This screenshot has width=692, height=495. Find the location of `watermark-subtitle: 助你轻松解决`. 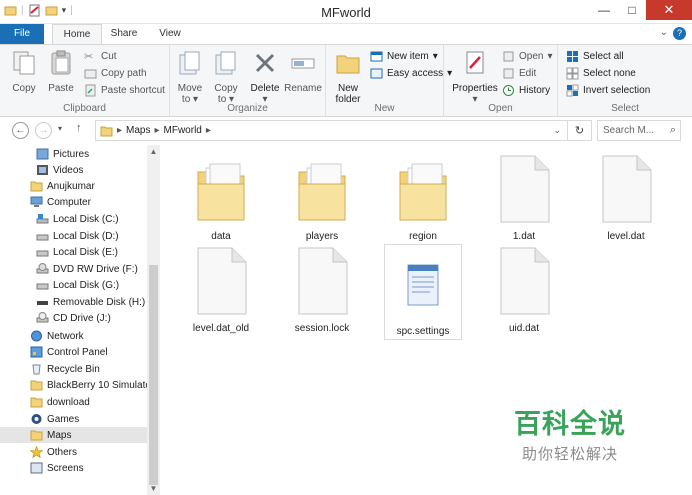

watermark-subtitle: 助你轻松解决 is located at coordinates (569, 454).